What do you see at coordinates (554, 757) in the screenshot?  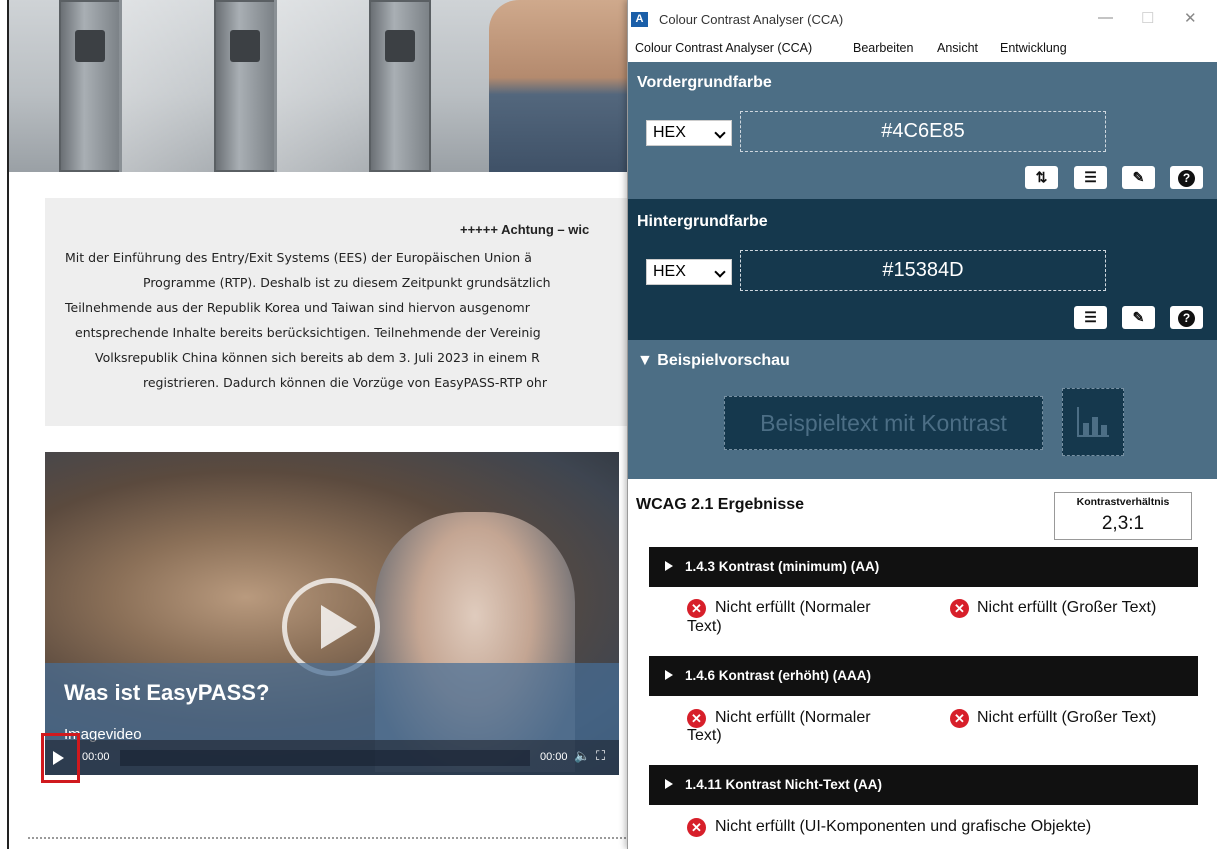 I see `video-total-time: 00:00` at bounding box center [554, 757].